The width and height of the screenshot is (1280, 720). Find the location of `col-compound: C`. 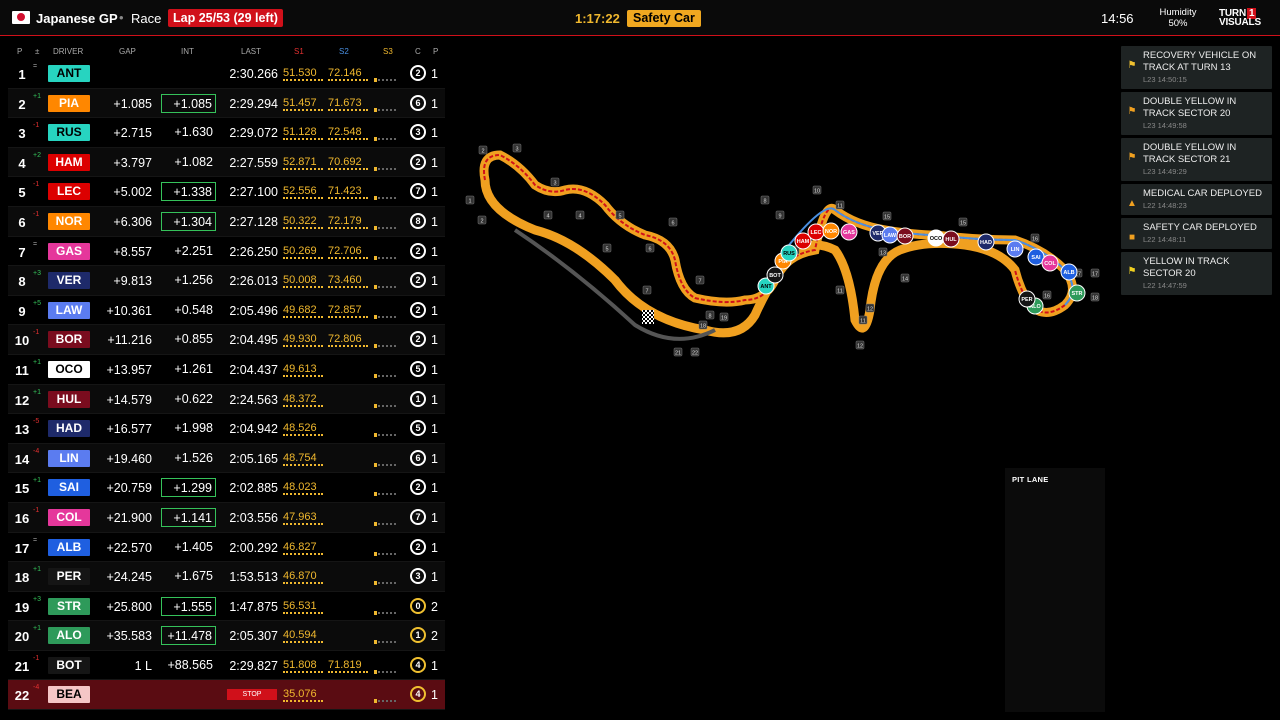

col-compound: C is located at coordinates (418, 51).